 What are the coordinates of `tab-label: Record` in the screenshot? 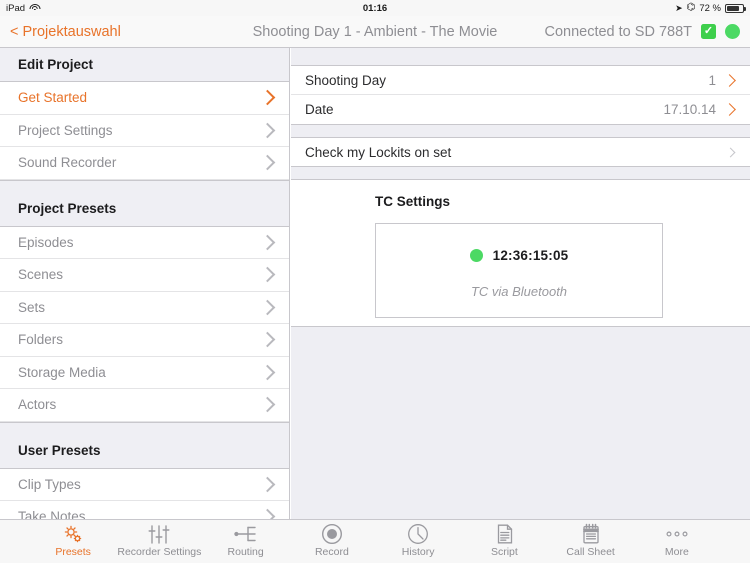 It's located at (331, 552).